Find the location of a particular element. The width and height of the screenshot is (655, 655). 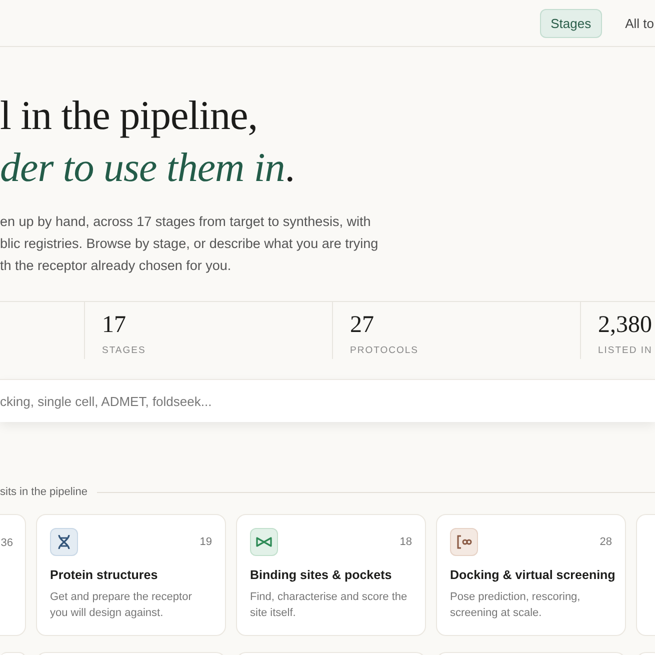

tool-count: 28 is located at coordinates (606, 542).